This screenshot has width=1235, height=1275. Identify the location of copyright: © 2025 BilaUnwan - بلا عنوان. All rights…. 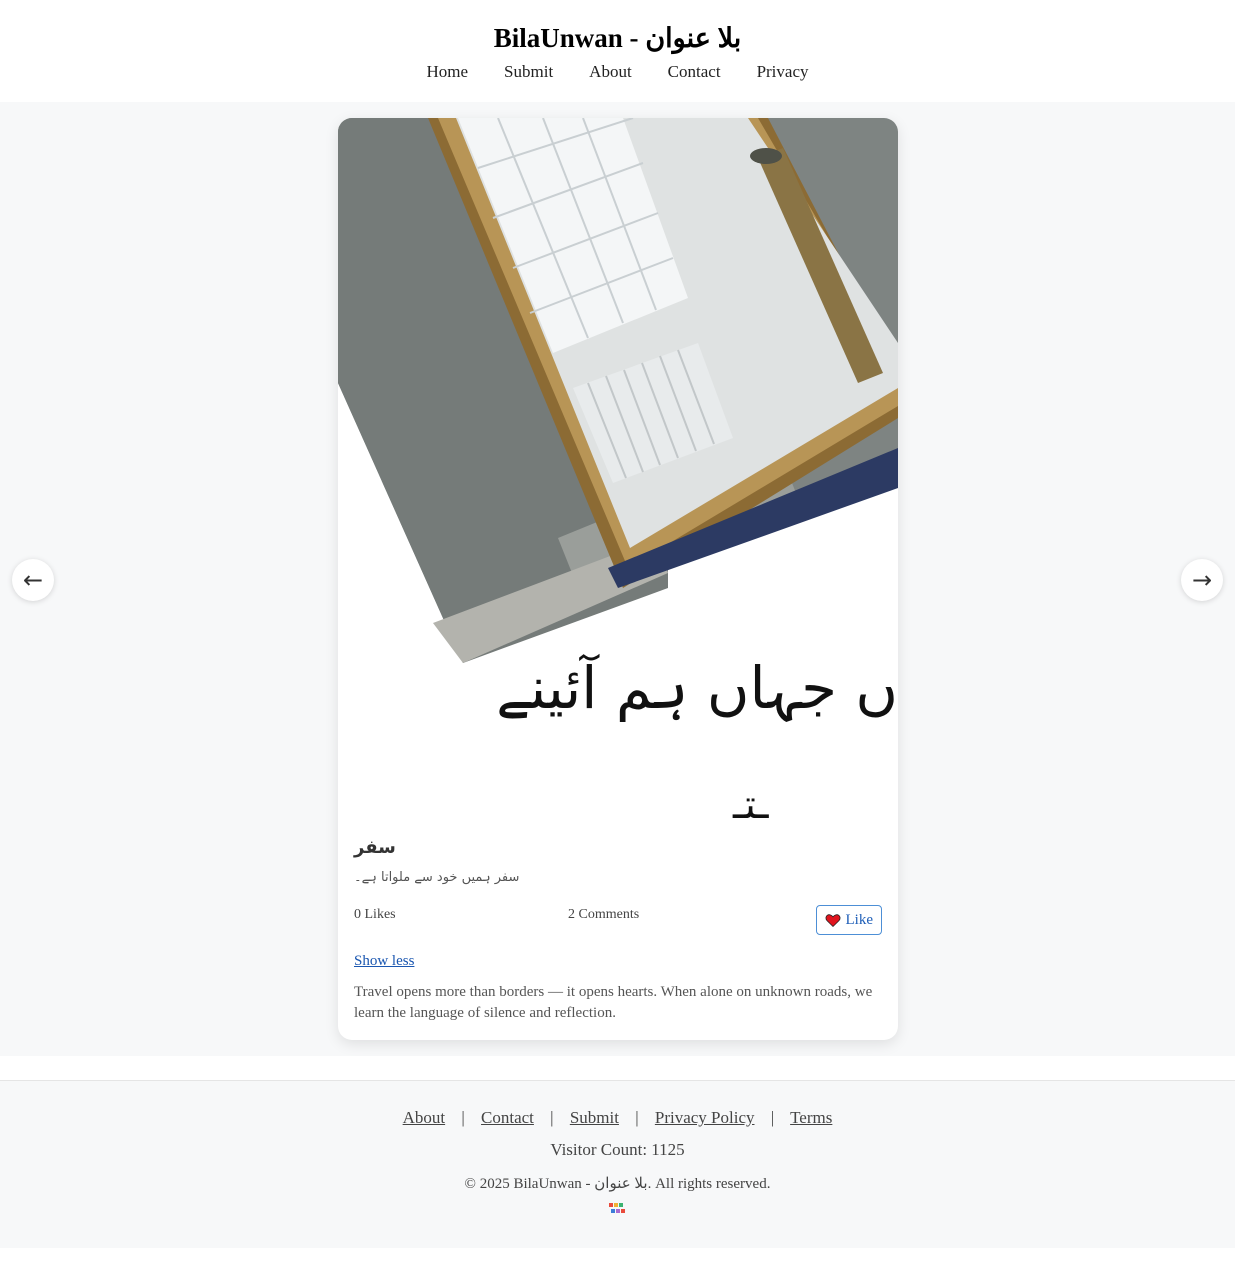
(617, 1184).